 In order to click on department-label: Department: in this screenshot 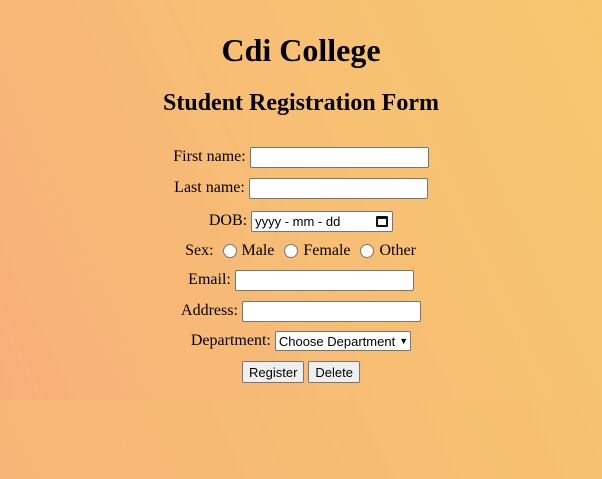, I will do `click(230, 340)`.